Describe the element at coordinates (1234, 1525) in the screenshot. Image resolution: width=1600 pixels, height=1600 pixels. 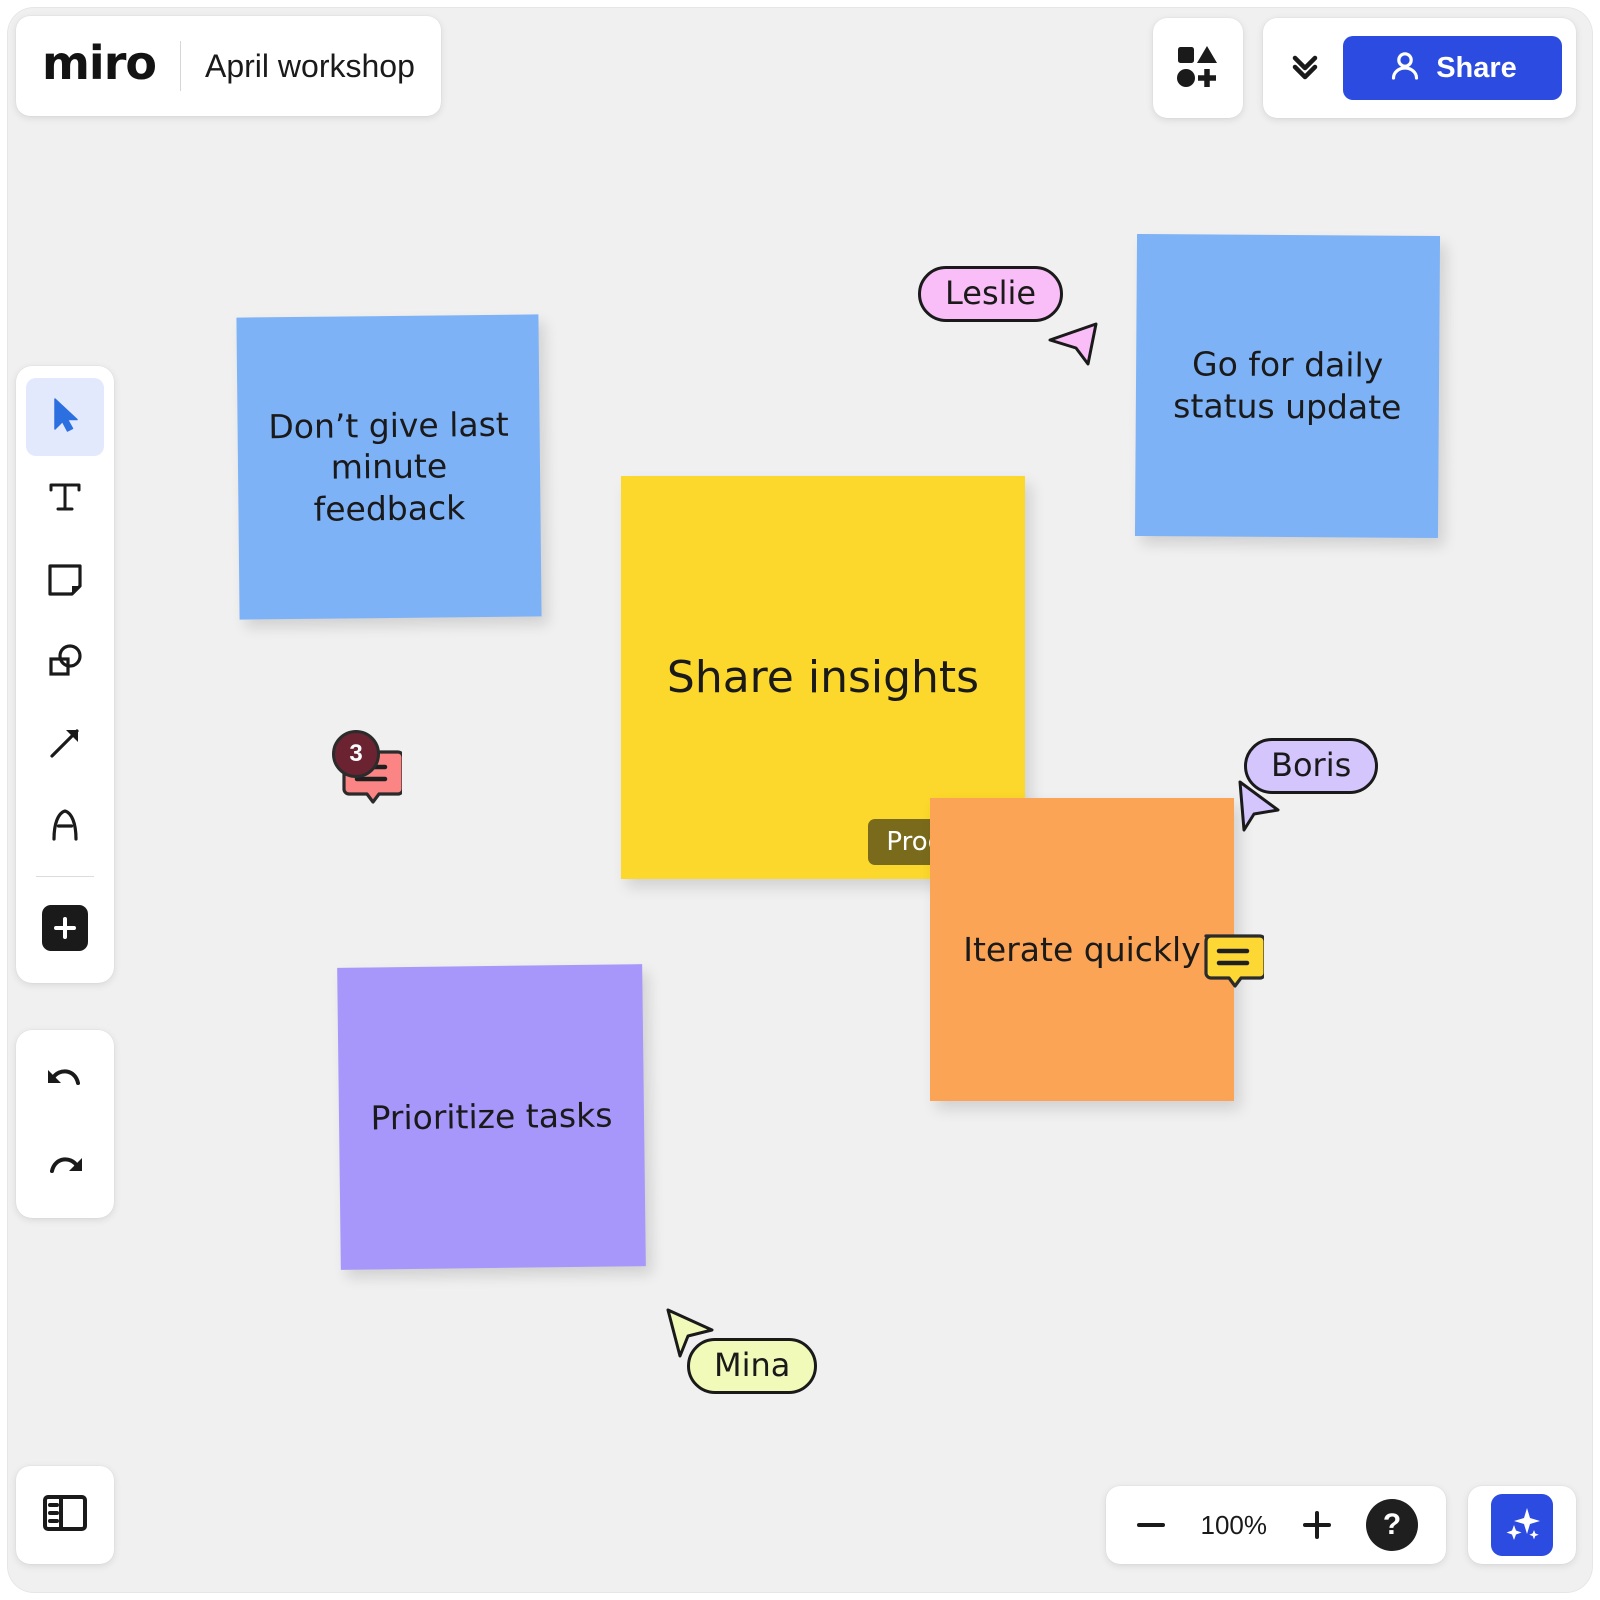
I see `zoom-level-label: 100%` at that location.